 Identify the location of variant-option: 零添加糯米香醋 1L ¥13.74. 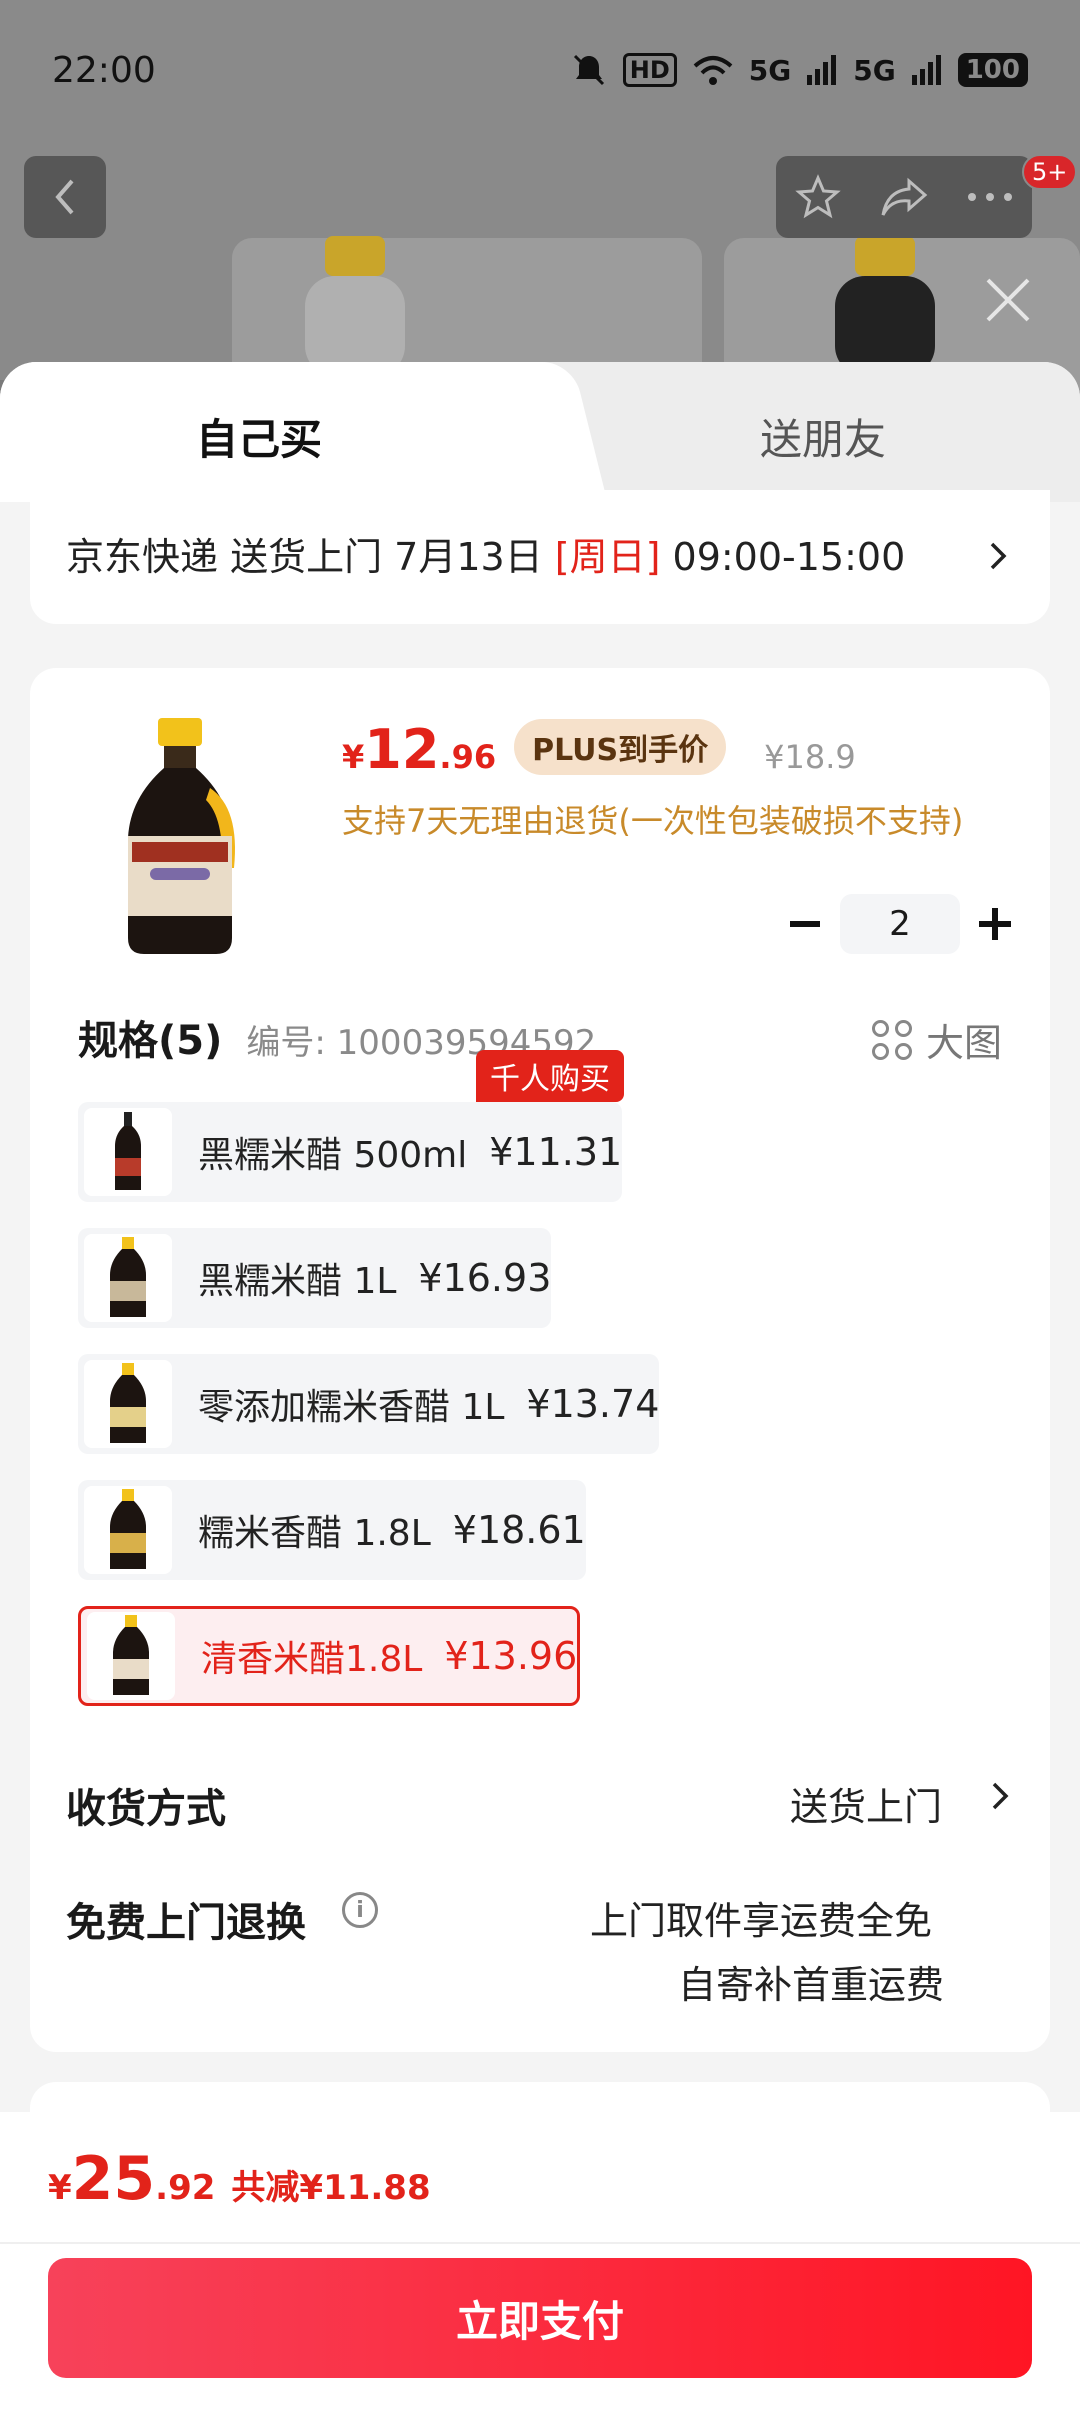
(369, 1404).